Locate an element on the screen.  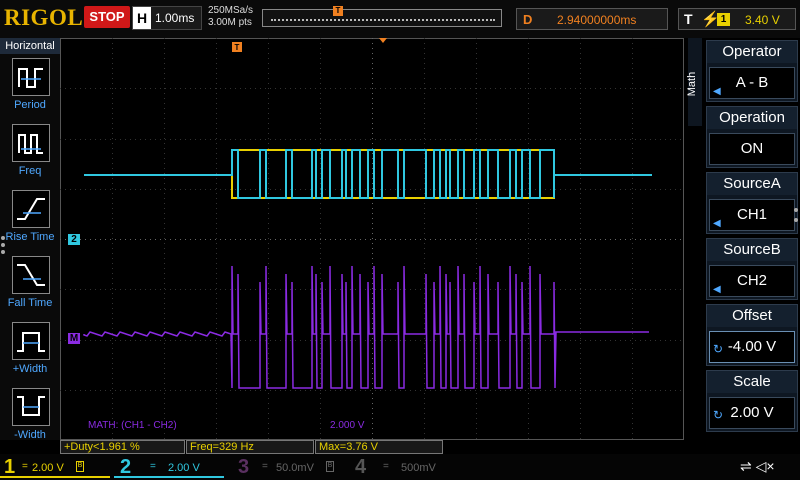
frequency-label: Freq is located at coordinates (30, 171).